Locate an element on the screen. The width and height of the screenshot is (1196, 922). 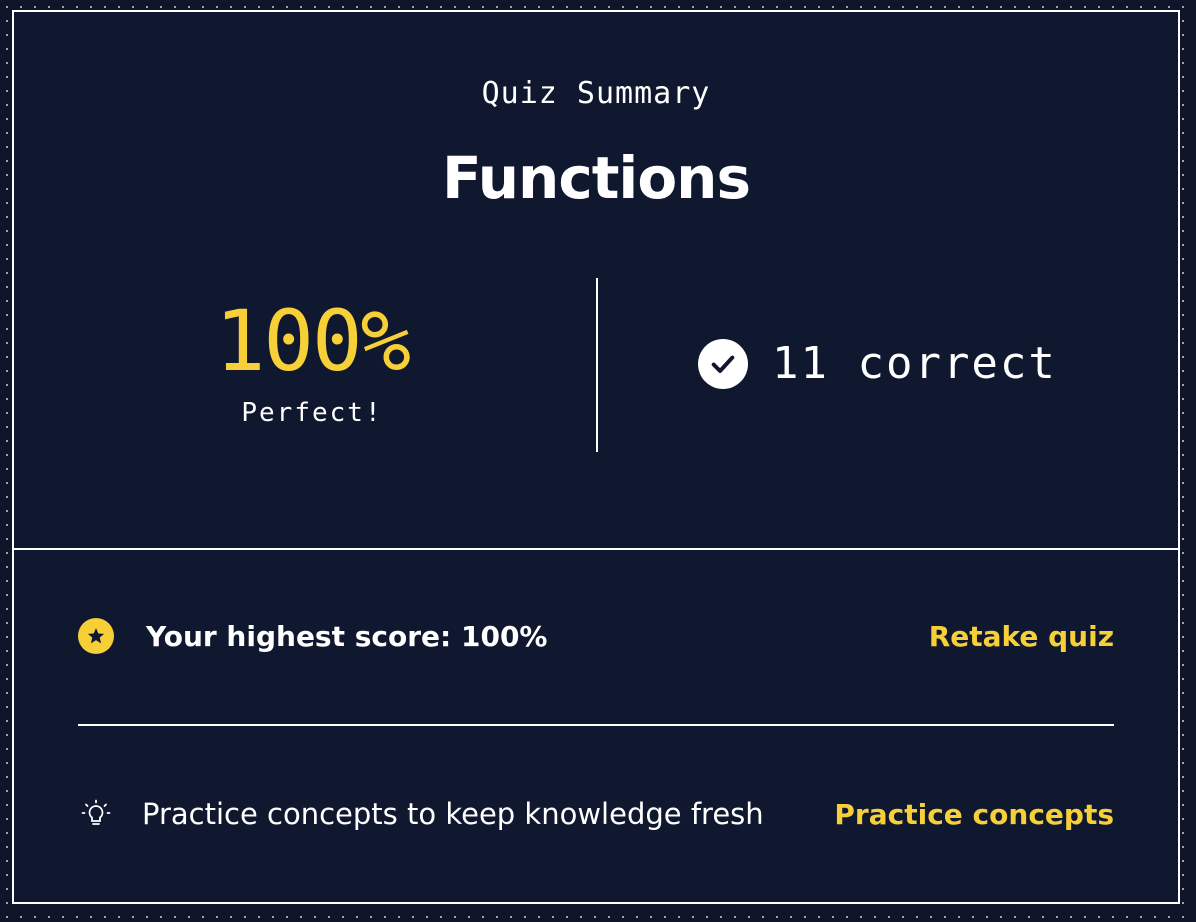
correct-count-block: 11 correct is located at coordinates (877, 363).